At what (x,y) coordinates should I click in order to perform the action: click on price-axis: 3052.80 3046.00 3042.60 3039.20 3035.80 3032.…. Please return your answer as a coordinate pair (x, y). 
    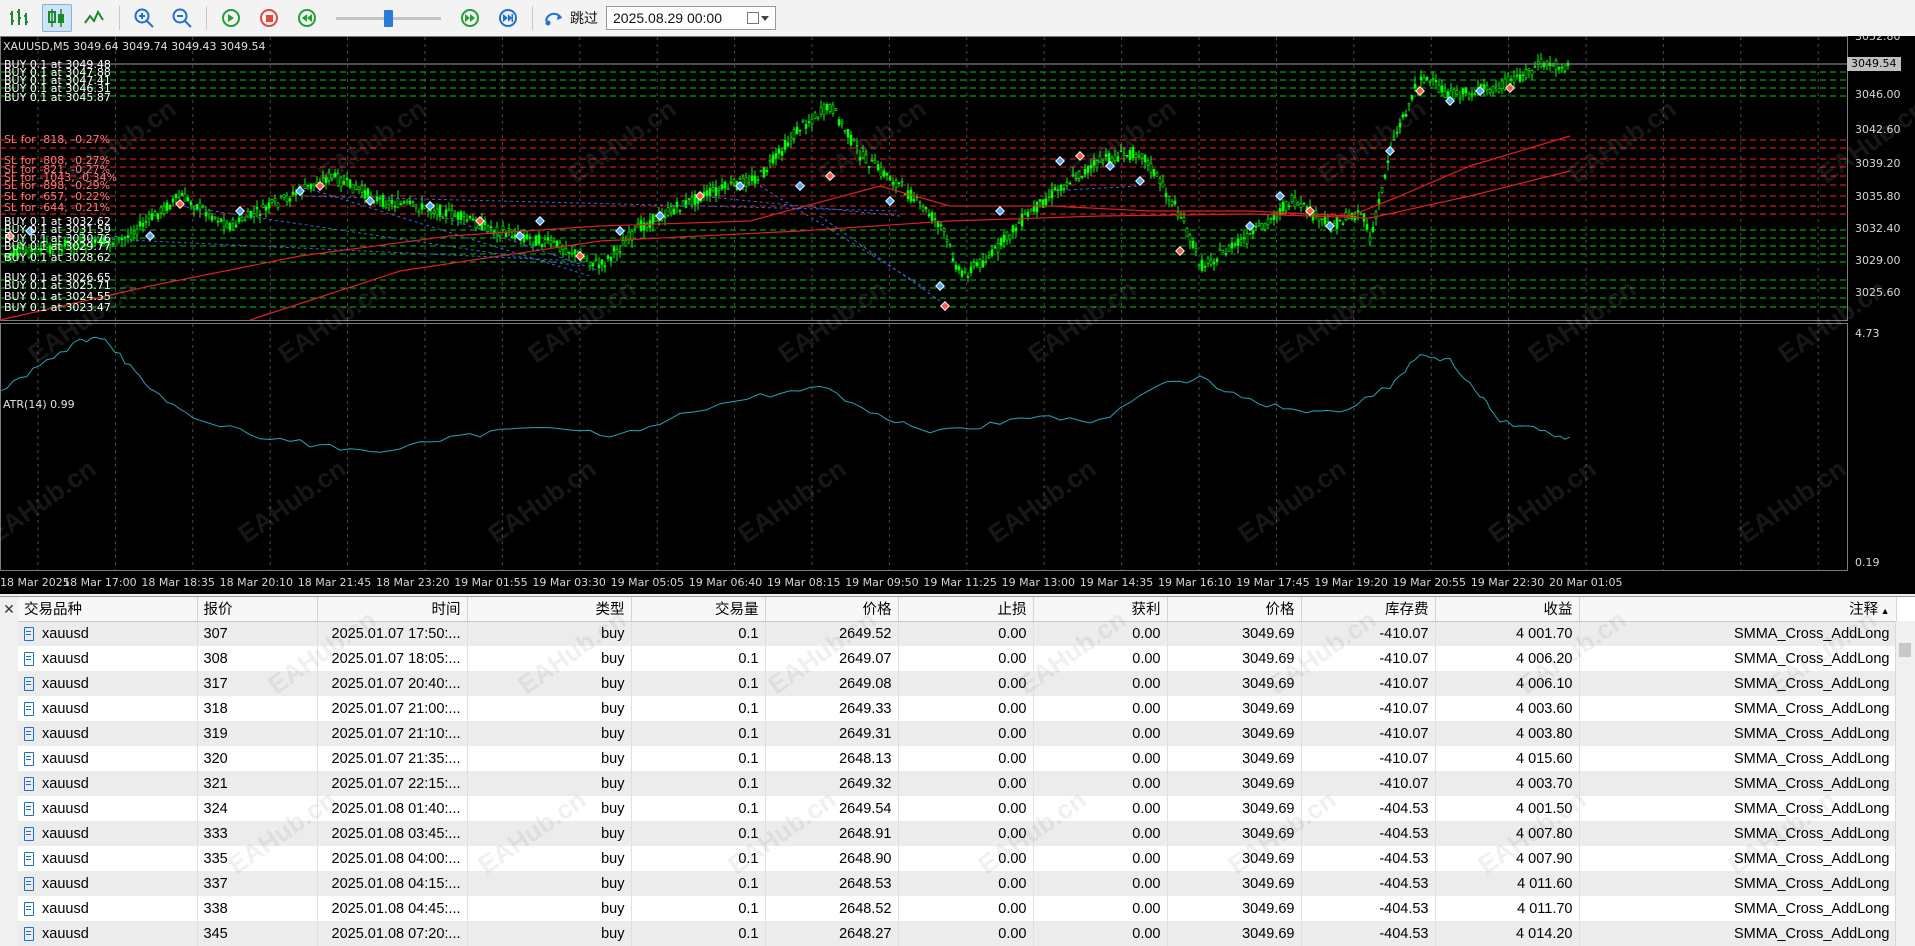
    Looking at the image, I should click on (1881, 306).